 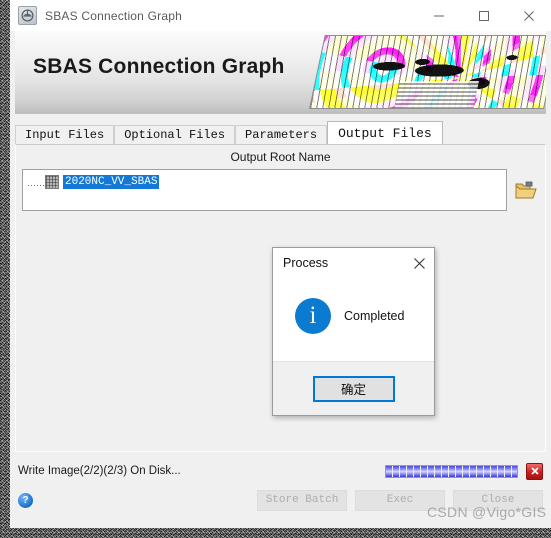 I want to click on window-title: SBAS Connection Graph, so click(x=113, y=15).